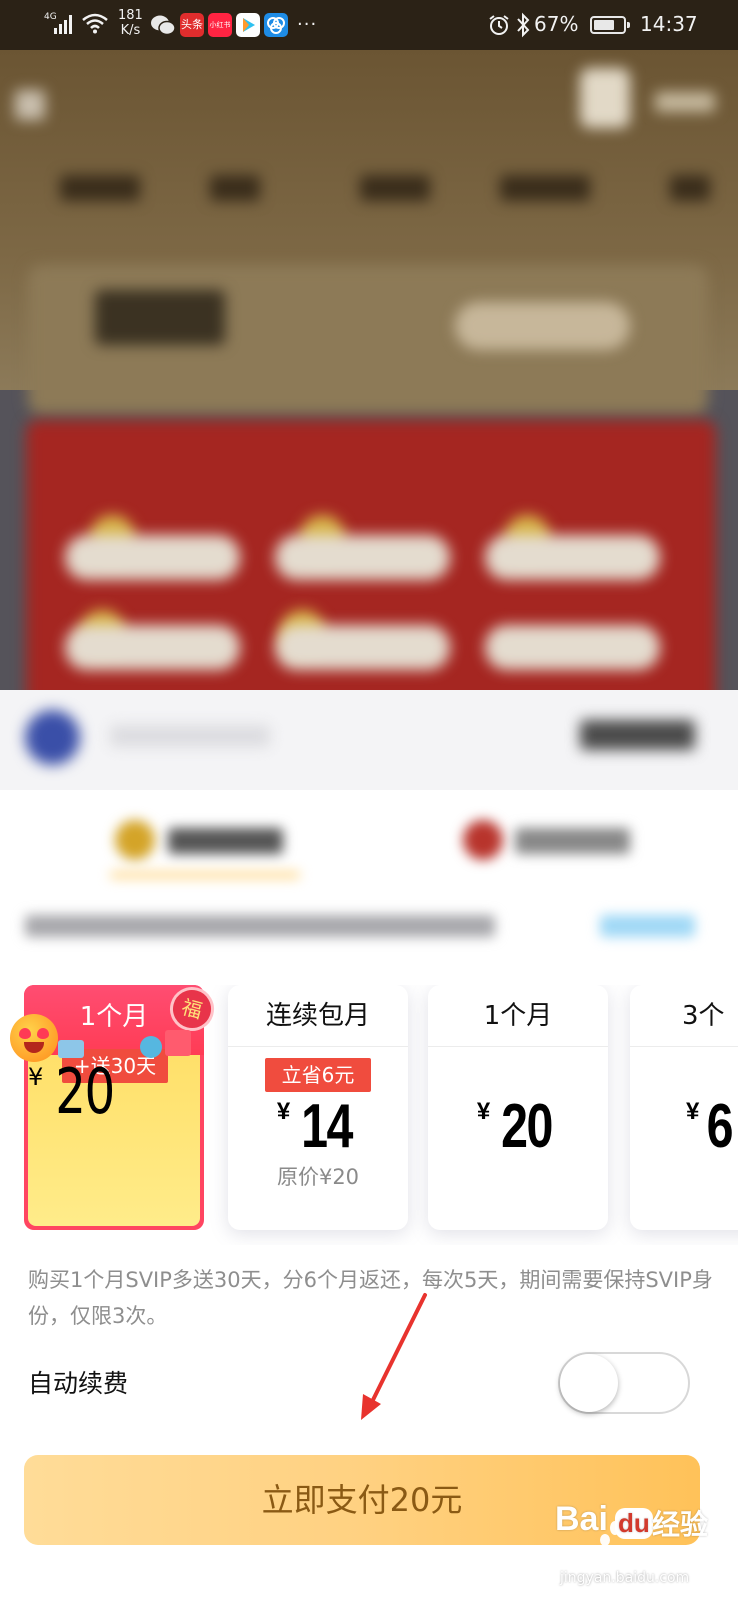 Image resolution: width=738 pixels, height=1600 pixels. What do you see at coordinates (369, 25) in the screenshot?
I see `status-bar: 4G 181 K/s 头条 小红书 ··· 67% 14:37` at bounding box center [369, 25].